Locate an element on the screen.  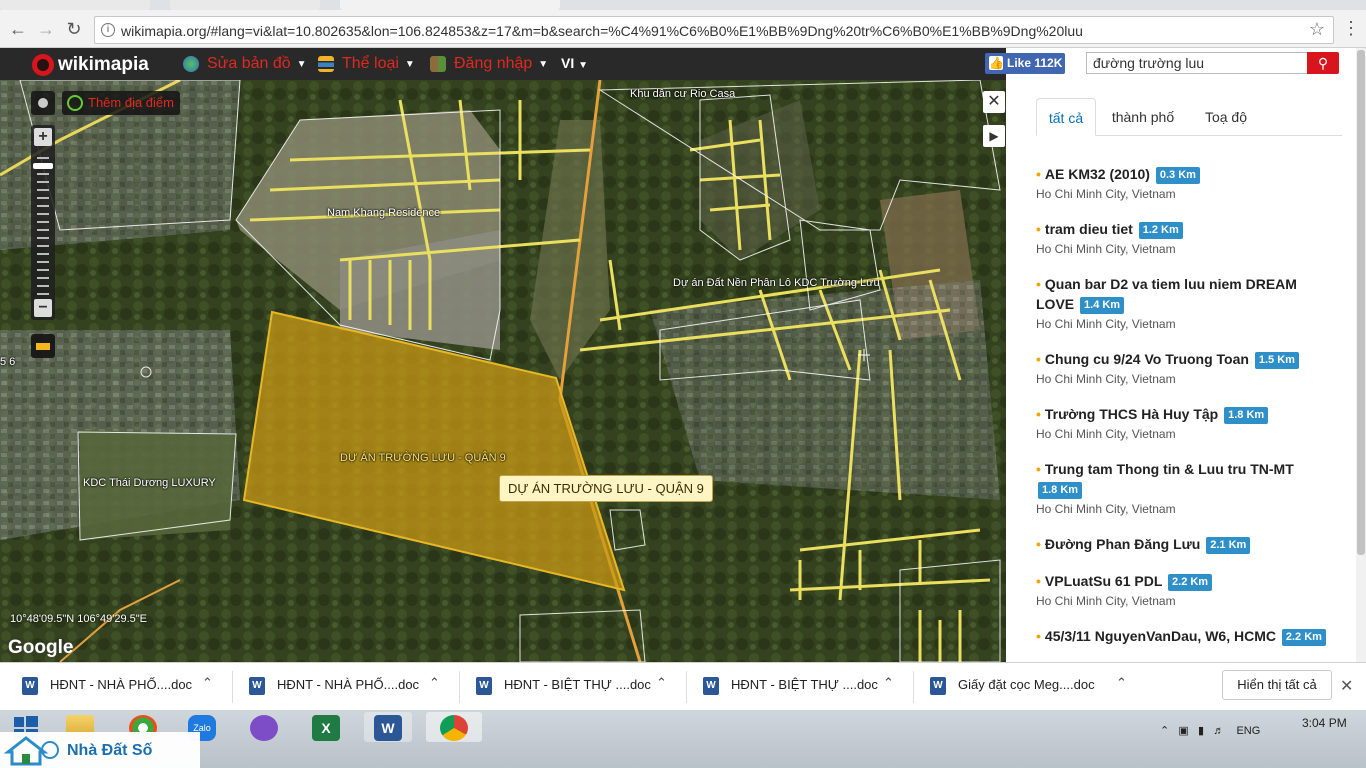
battery-icon: ▮ is located at coordinates (1201, 731).